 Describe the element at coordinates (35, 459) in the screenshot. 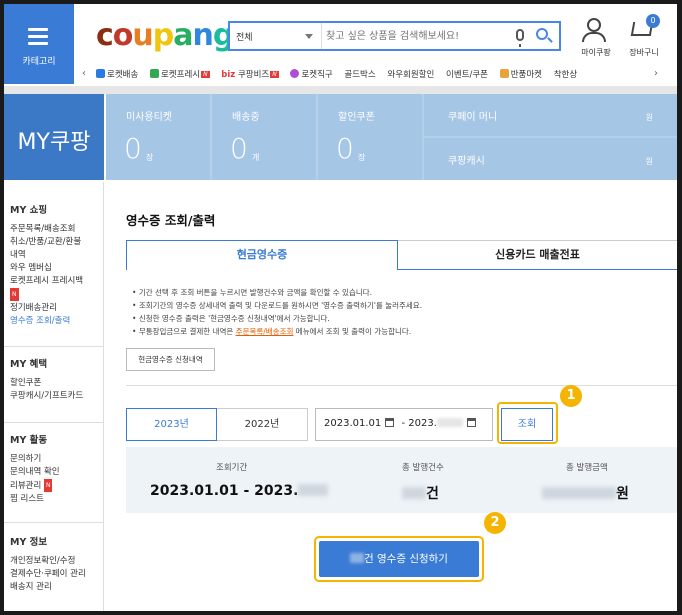

I see `sidebar-item-inquiry: 문의하기` at that location.